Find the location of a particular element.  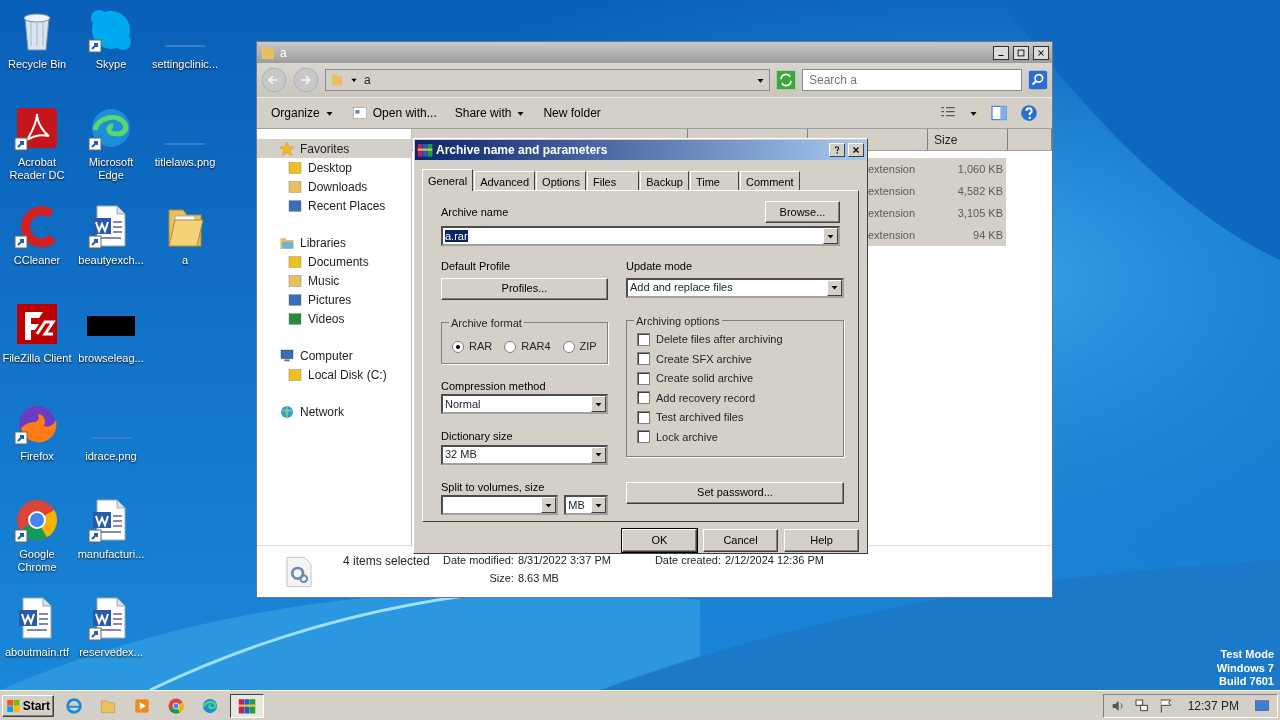

tab: Backup is located at coordinates (664, 180).